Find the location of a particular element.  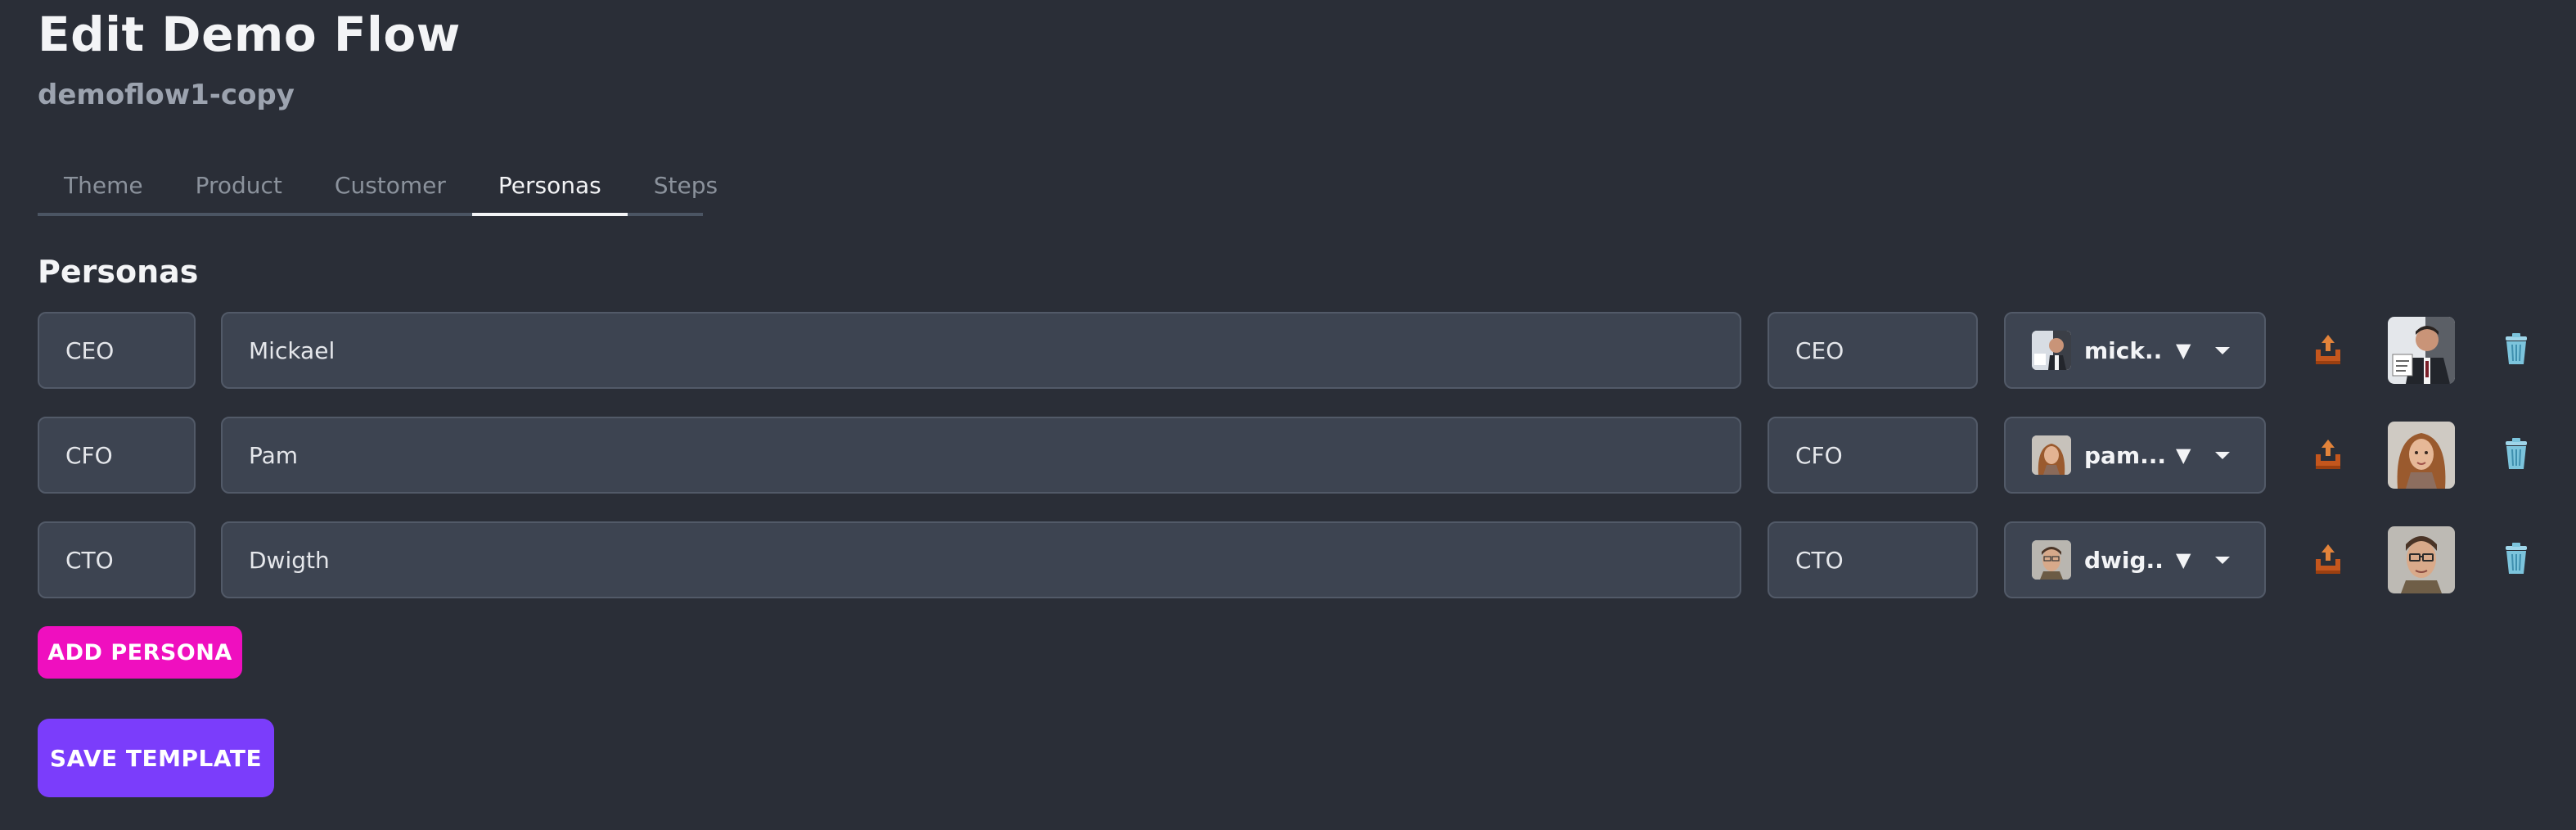

avatar-select: mick... ▼ is located at coordinates (2135, 350).